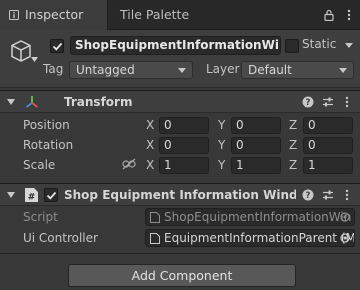 Image resolution: width=360 pixels, height=290 pixels. Describe the element at coordinates (60, 238) in the screenshot. I see `ui-controller-label: Ui Controller` at that location.